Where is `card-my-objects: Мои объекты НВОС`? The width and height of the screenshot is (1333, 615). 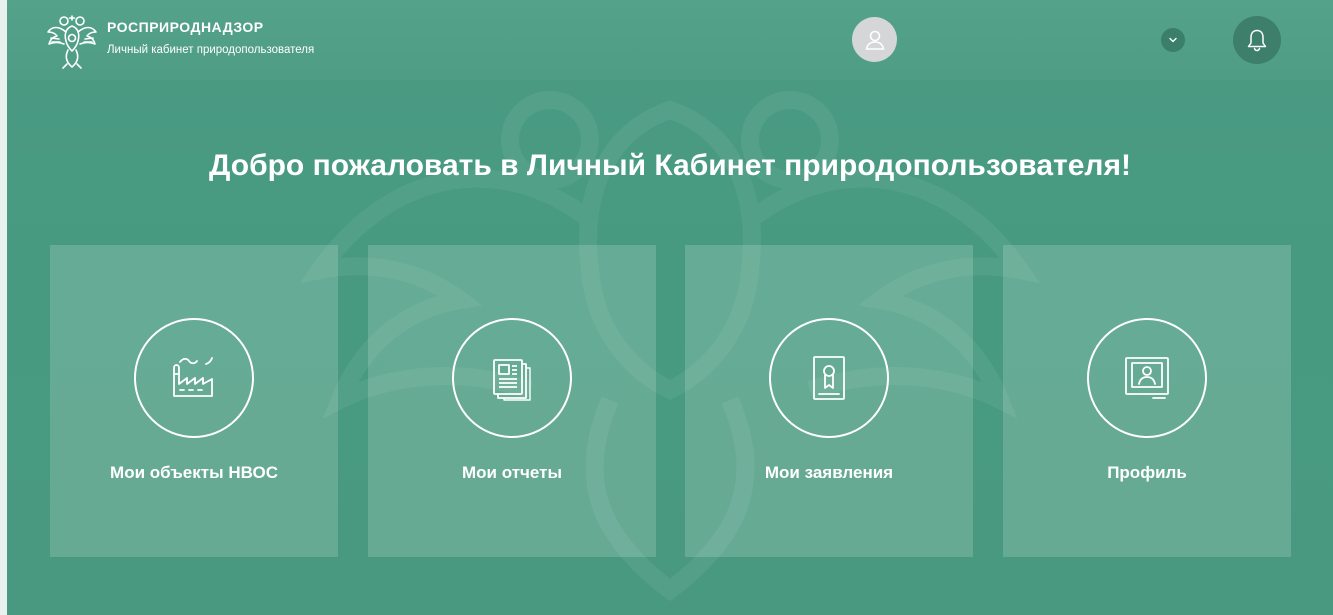 card-my-objects: Мои объекты НВОС is located at coordinates (194, 401).